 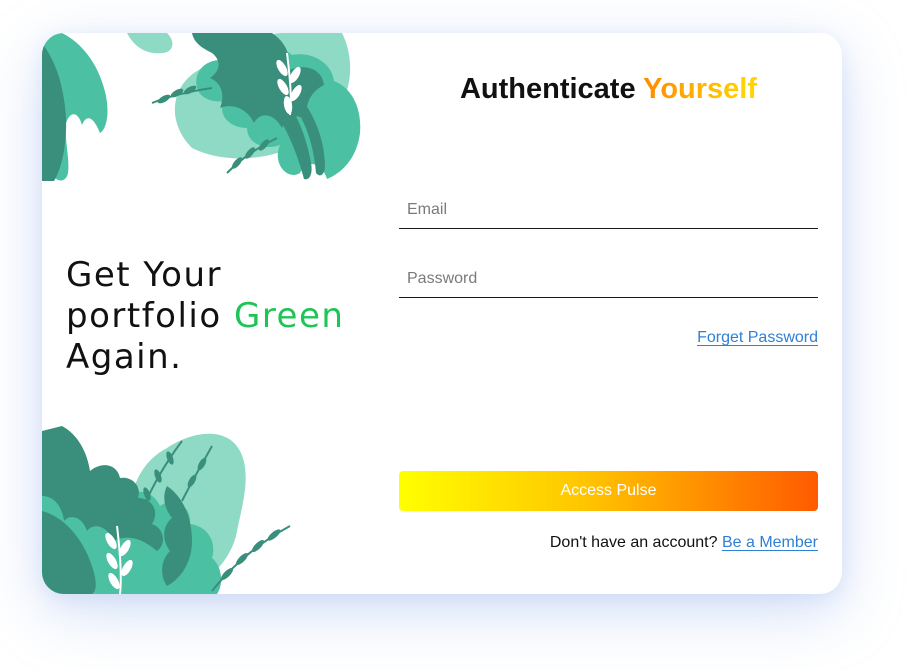 I want to click on form-title: Authenticate Yourself, so click(x=608, y=89).